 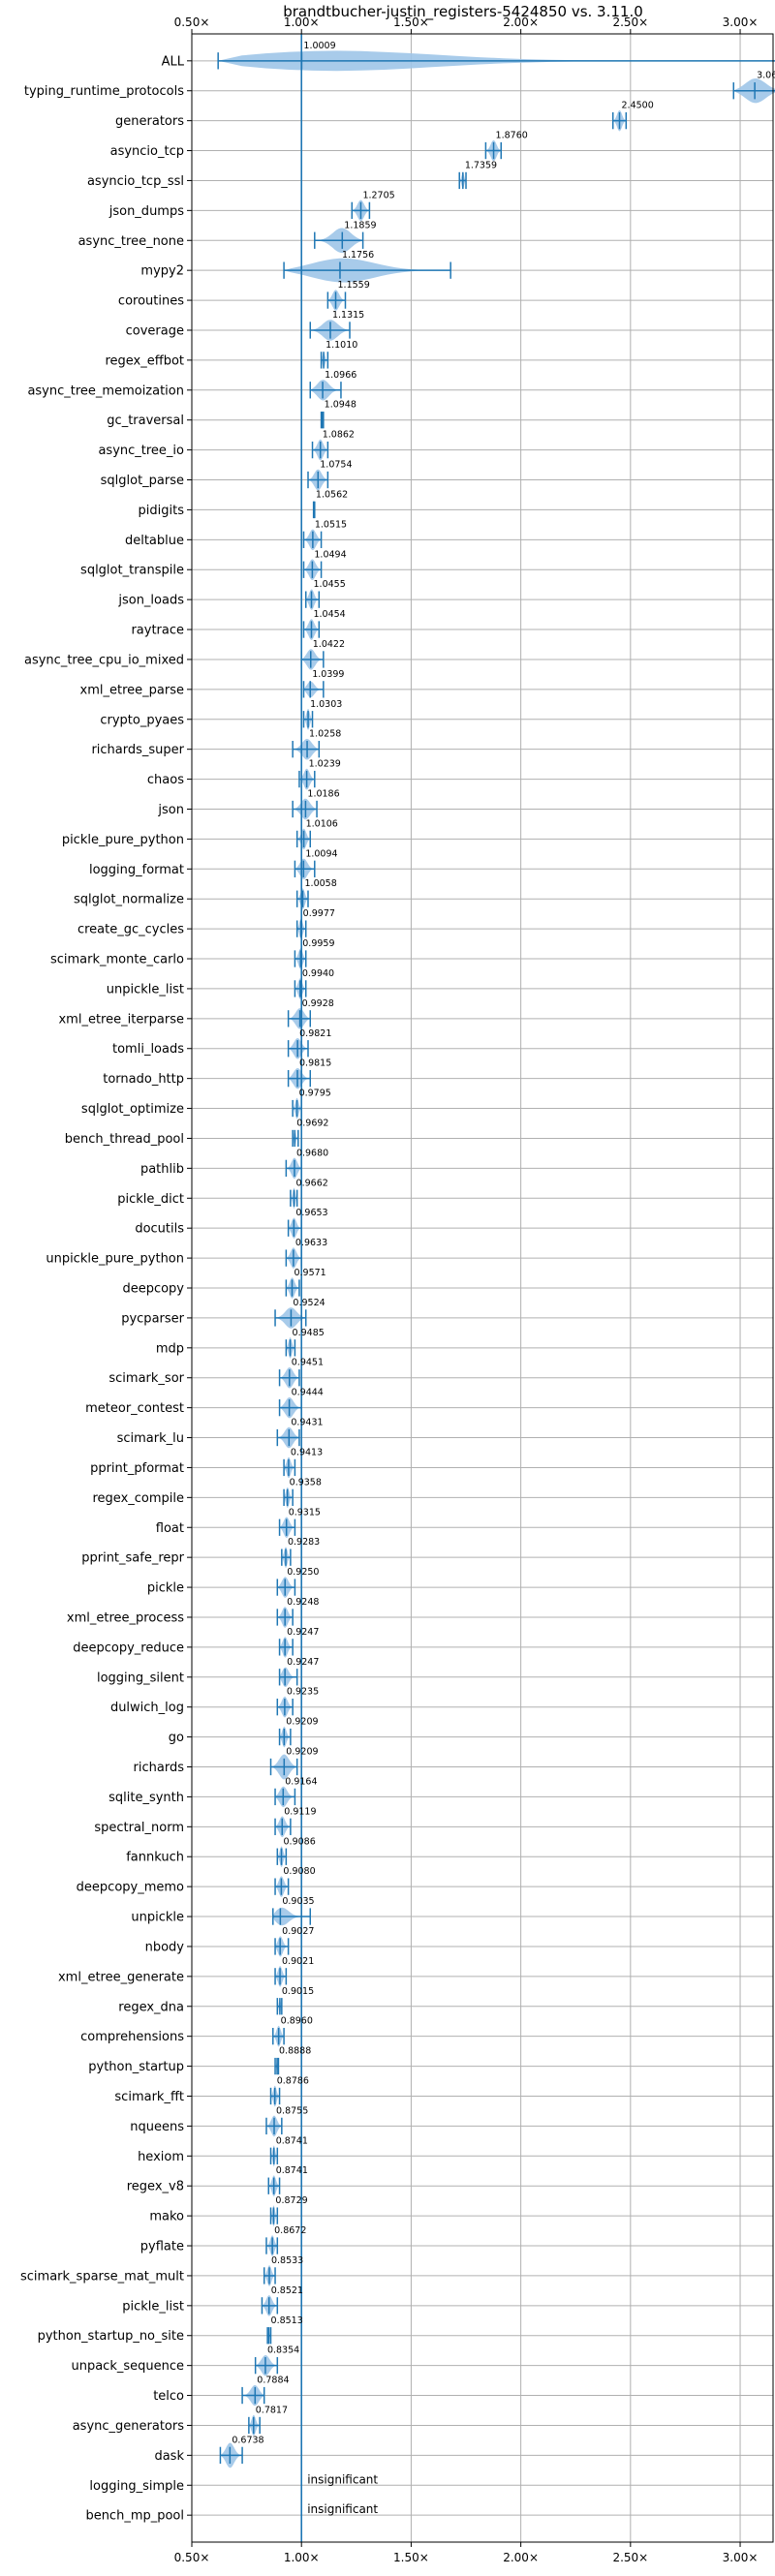 I want to click on category-label: sqlglot_normalize, so click(x=129, y=900).